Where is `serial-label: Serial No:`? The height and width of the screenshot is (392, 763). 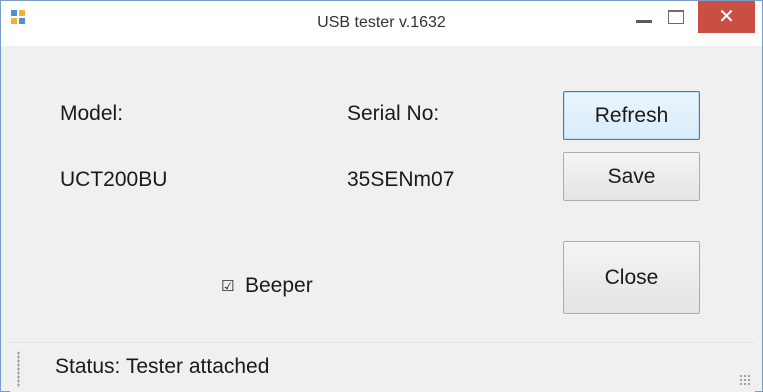
serial-label: Serial No: is located at coordinates (393, 113).